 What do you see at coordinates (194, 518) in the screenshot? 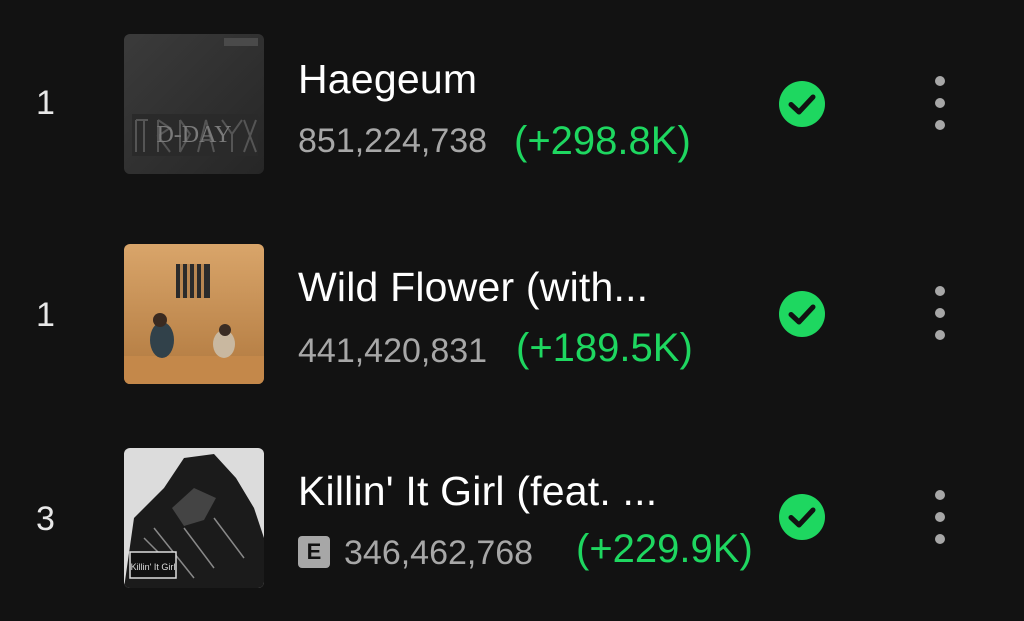
I see `album-cover: Killin' It Girl` at bounding box center [194, 518].